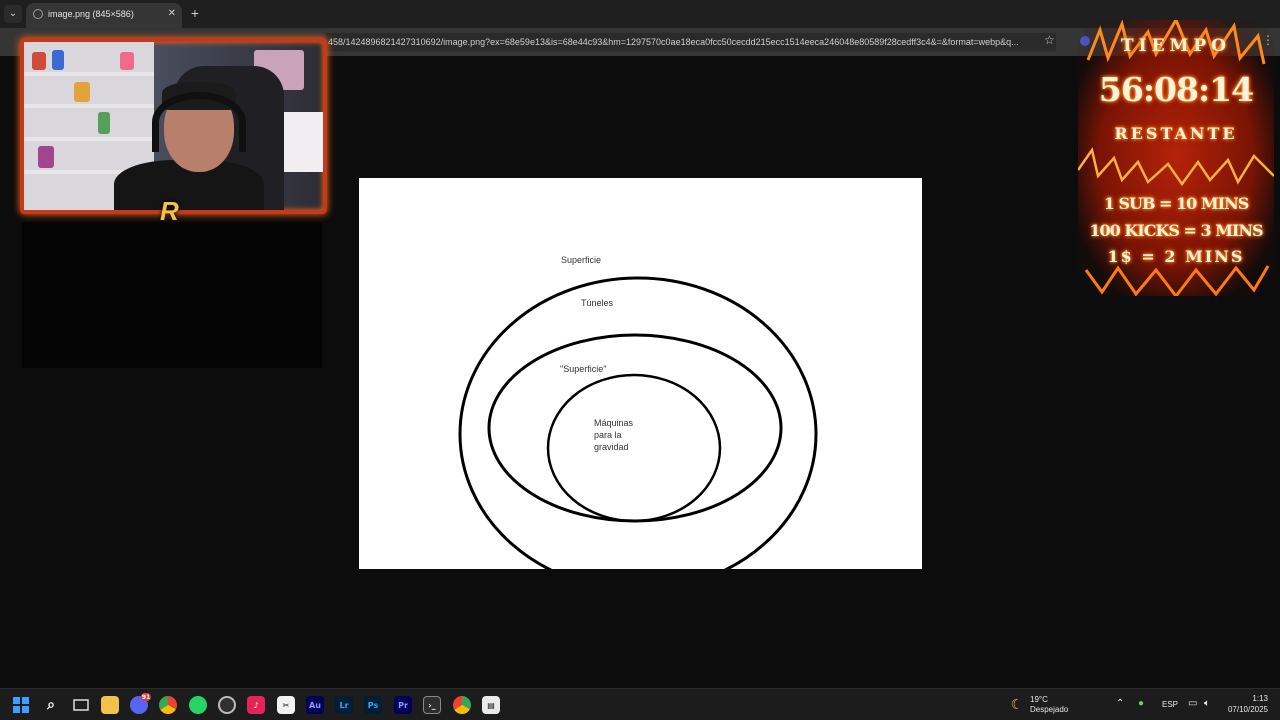 This screenshot has height=720, width=1280. What do you see at coordinates (1017, 705) in the screenshot?
I see `moon-weather-icon: ☾` at bounding box center [1017, 705].